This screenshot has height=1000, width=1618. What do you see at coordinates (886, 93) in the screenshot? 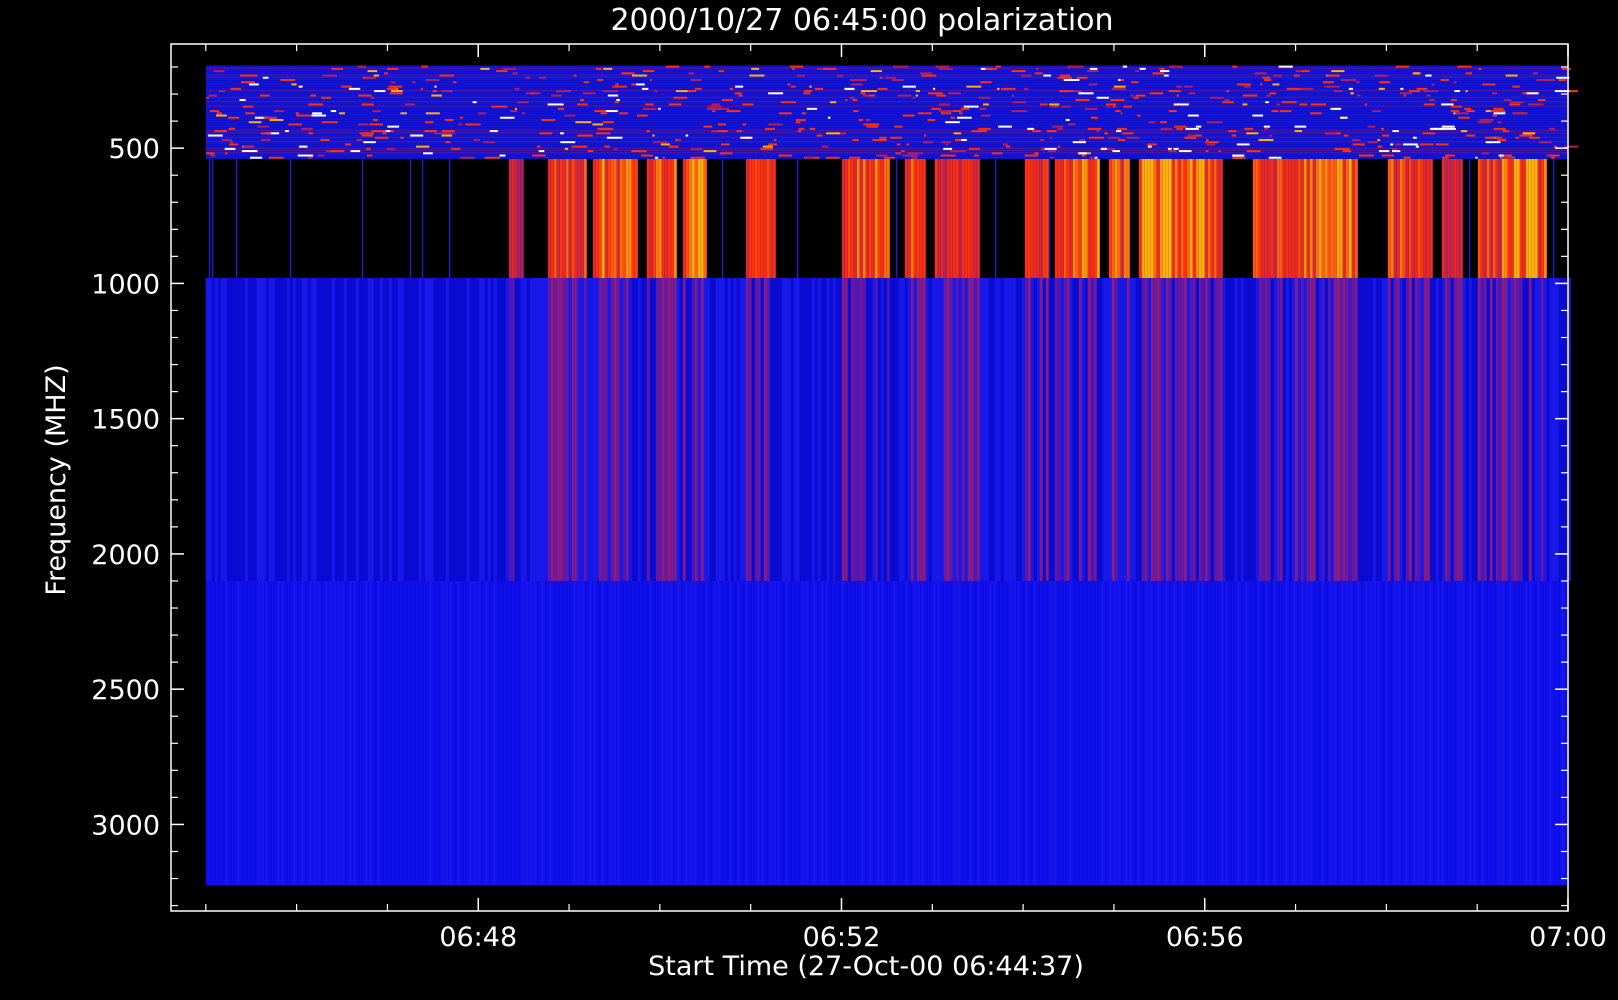
I see `frequency-row` at bounding box center [886, 93].